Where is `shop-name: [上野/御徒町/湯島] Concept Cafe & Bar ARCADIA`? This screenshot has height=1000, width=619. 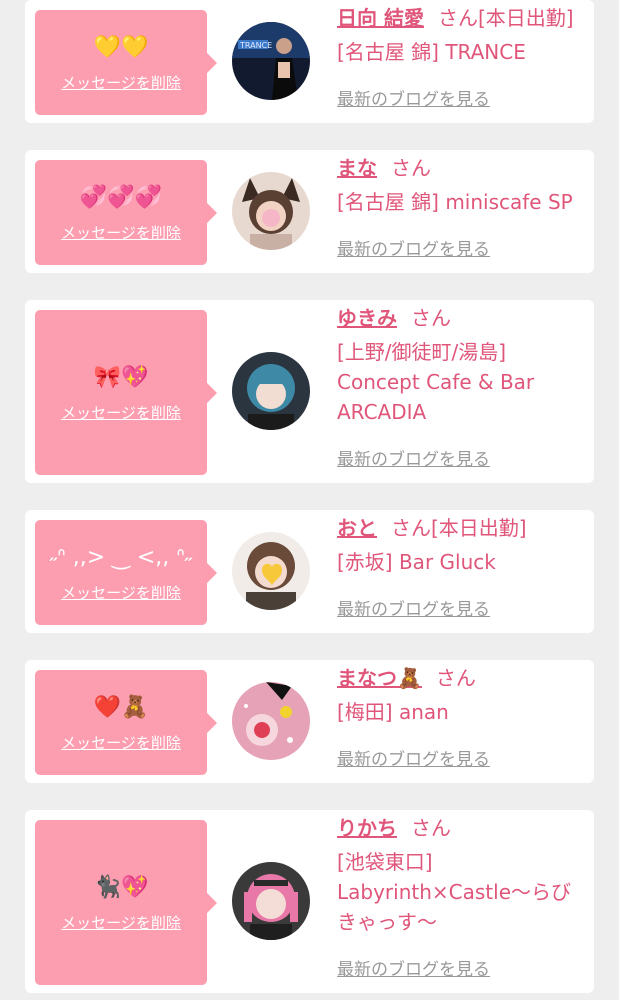
shop-name: [上野/御徒町/湯島] Concept Cafe & Bar ARCADIA is located at coordinates (436, 382).